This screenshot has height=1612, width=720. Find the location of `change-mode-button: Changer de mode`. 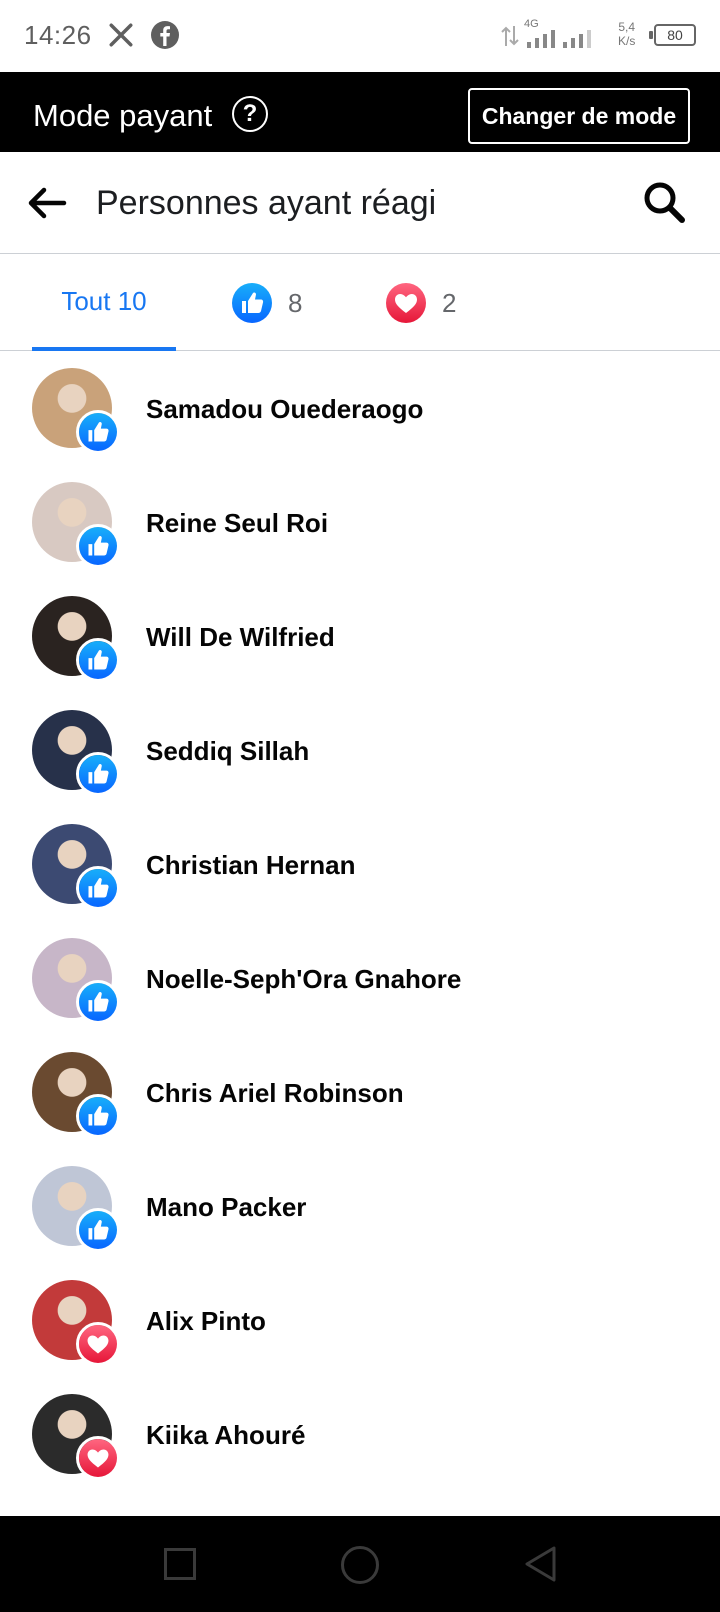

change-mode-button: Changer de mode is located at coordinates (579, 116).